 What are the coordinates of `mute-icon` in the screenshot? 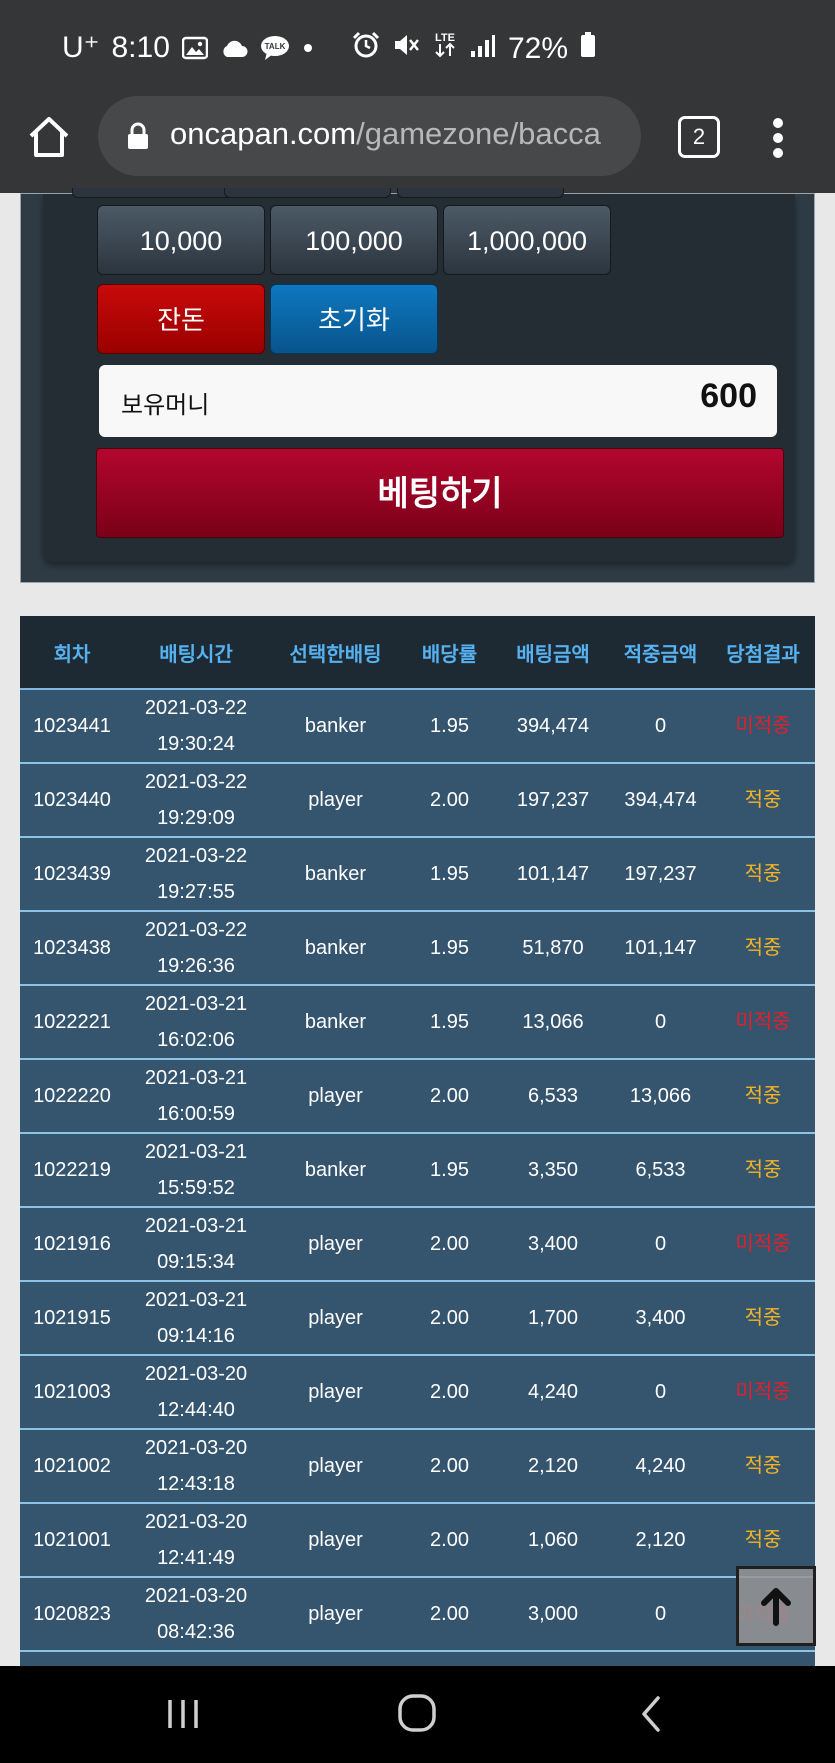 It's located at (406, 49).